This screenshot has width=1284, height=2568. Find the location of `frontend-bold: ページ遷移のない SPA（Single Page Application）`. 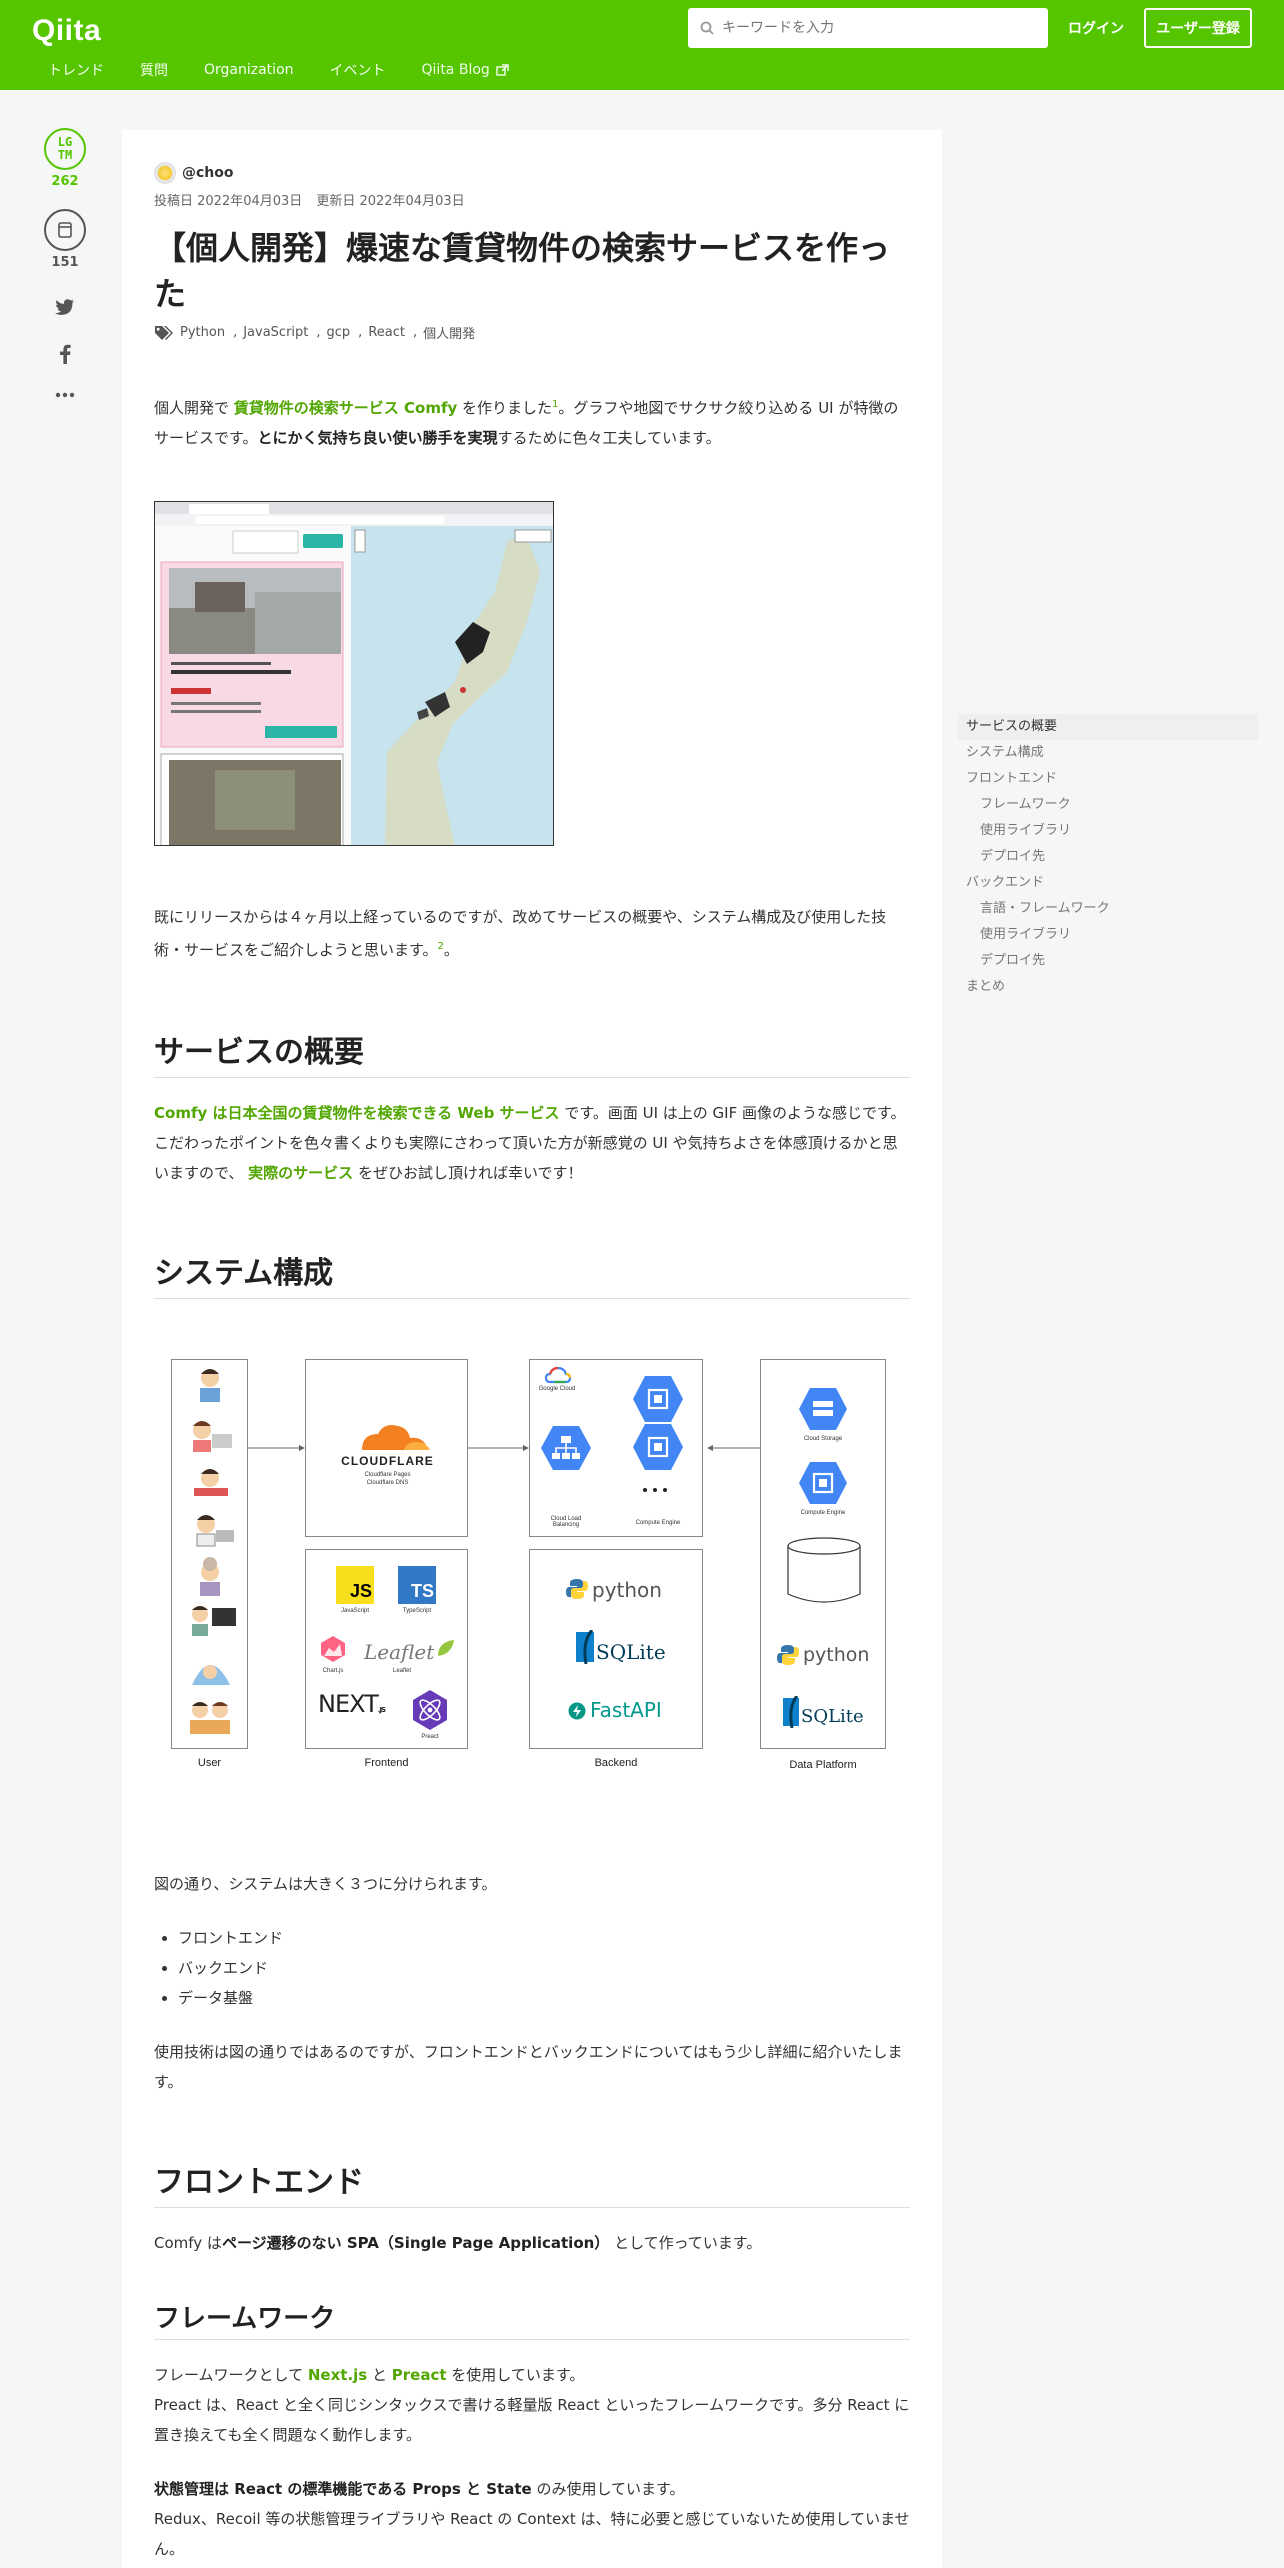

frontend-bold: ページ遷移のない SPA（Single Page Application） is located at coordinates (415, 2243).